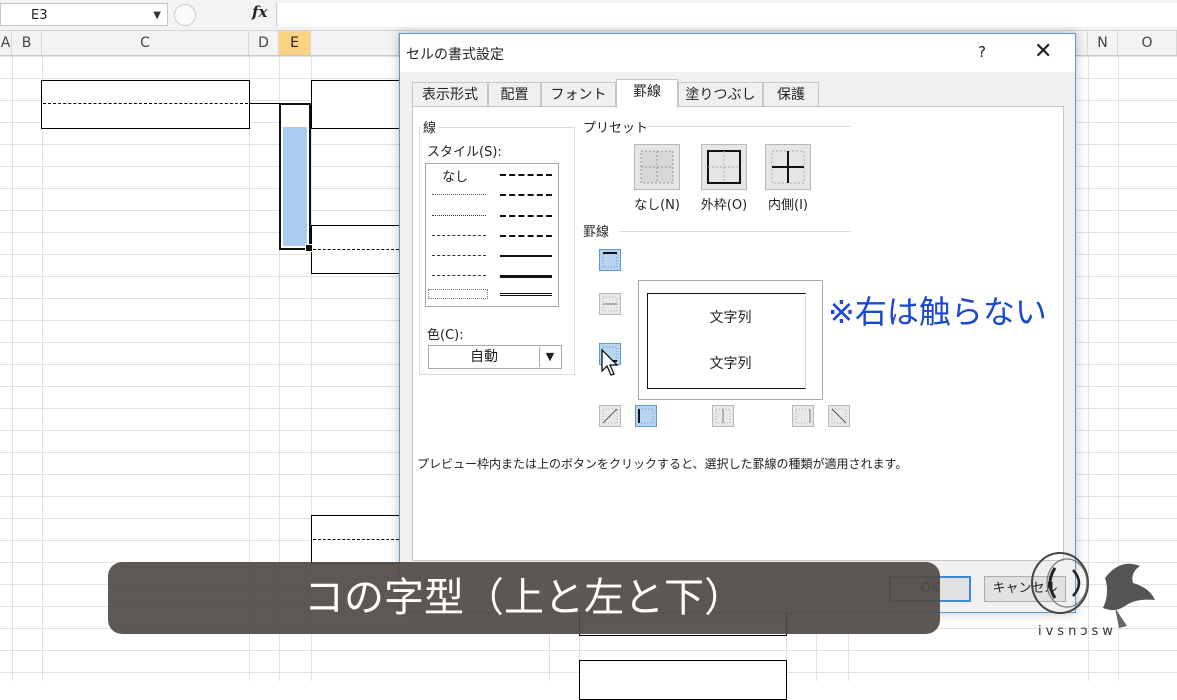 This screenshot has width=1177, height=700. What do you see at coordinates (295, 43) in the screenshot?
I see `column-header-e: E` at bounding box center [295, 43].